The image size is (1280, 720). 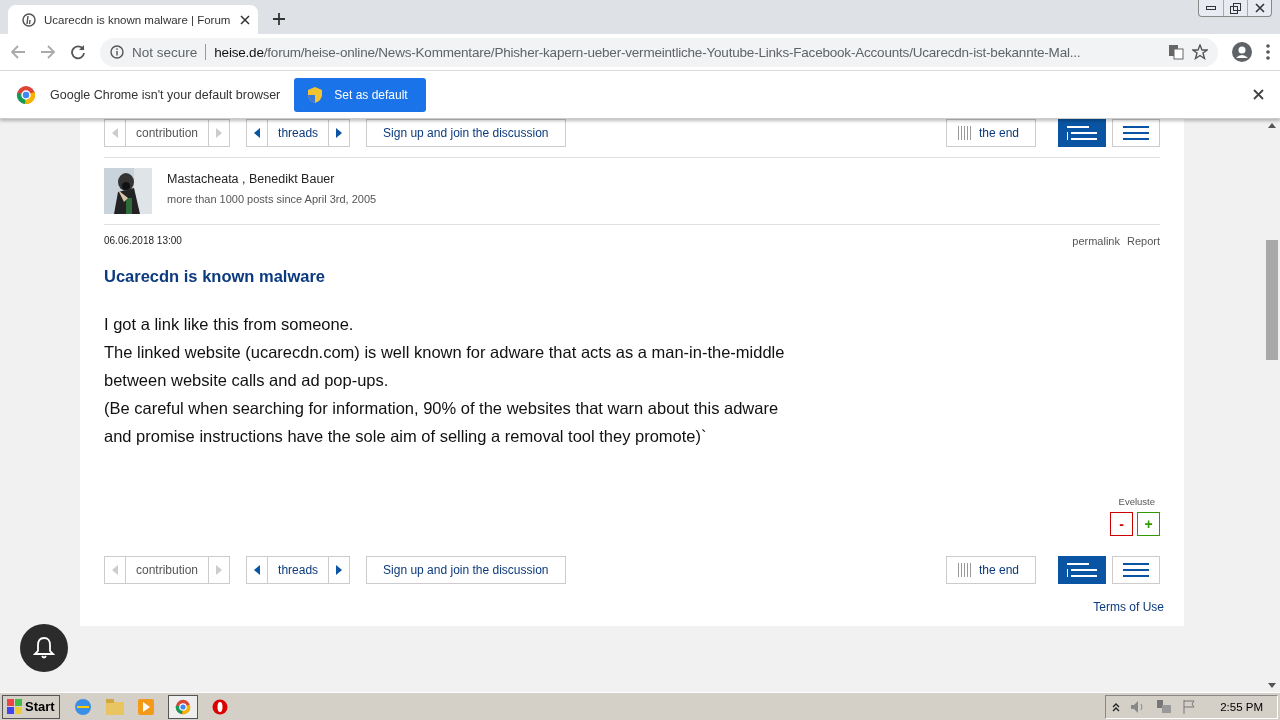 What do you see at coordinates (1242, 52) in the screenshot?
I see `profile-icon` at bounding box center [1242, 52].